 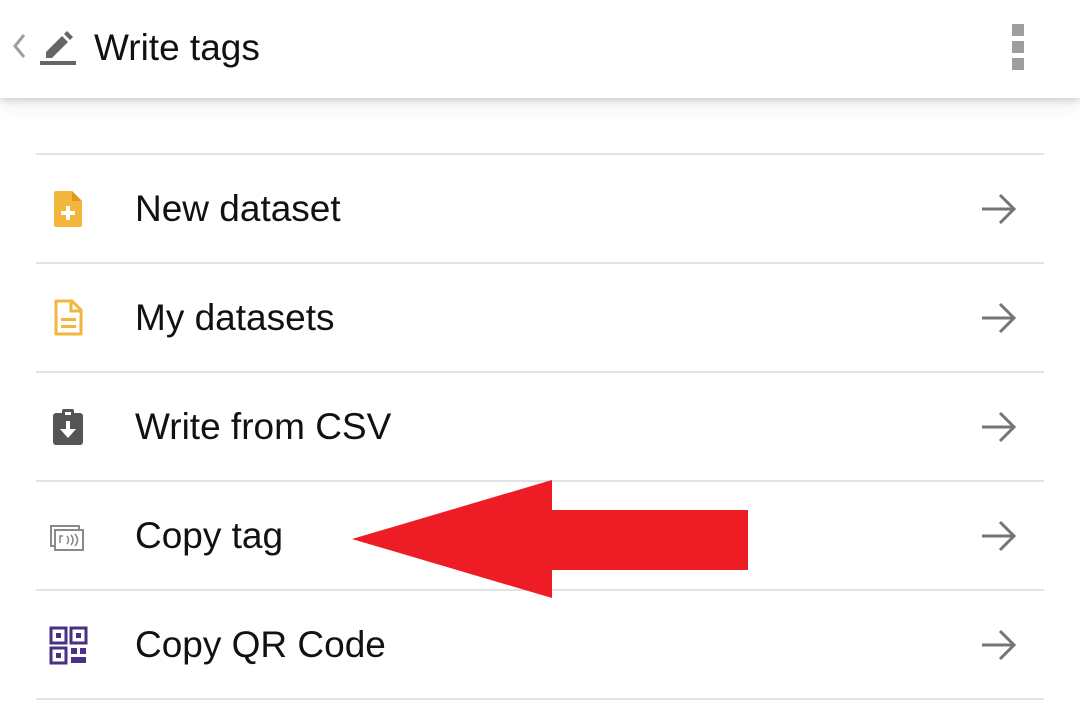 I want to click on file-add-icon, so click(x=68, y=209).